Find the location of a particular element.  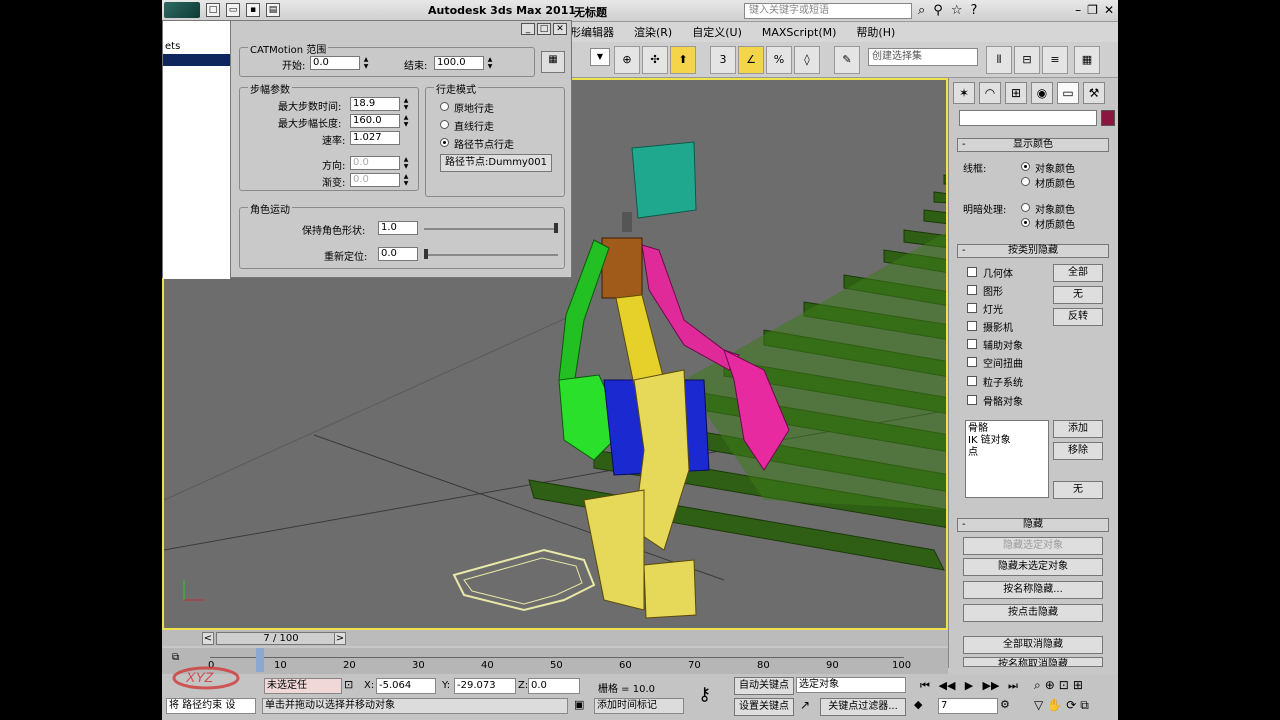

wireframe-object-color-radio is located at coordinates (1025, 166).